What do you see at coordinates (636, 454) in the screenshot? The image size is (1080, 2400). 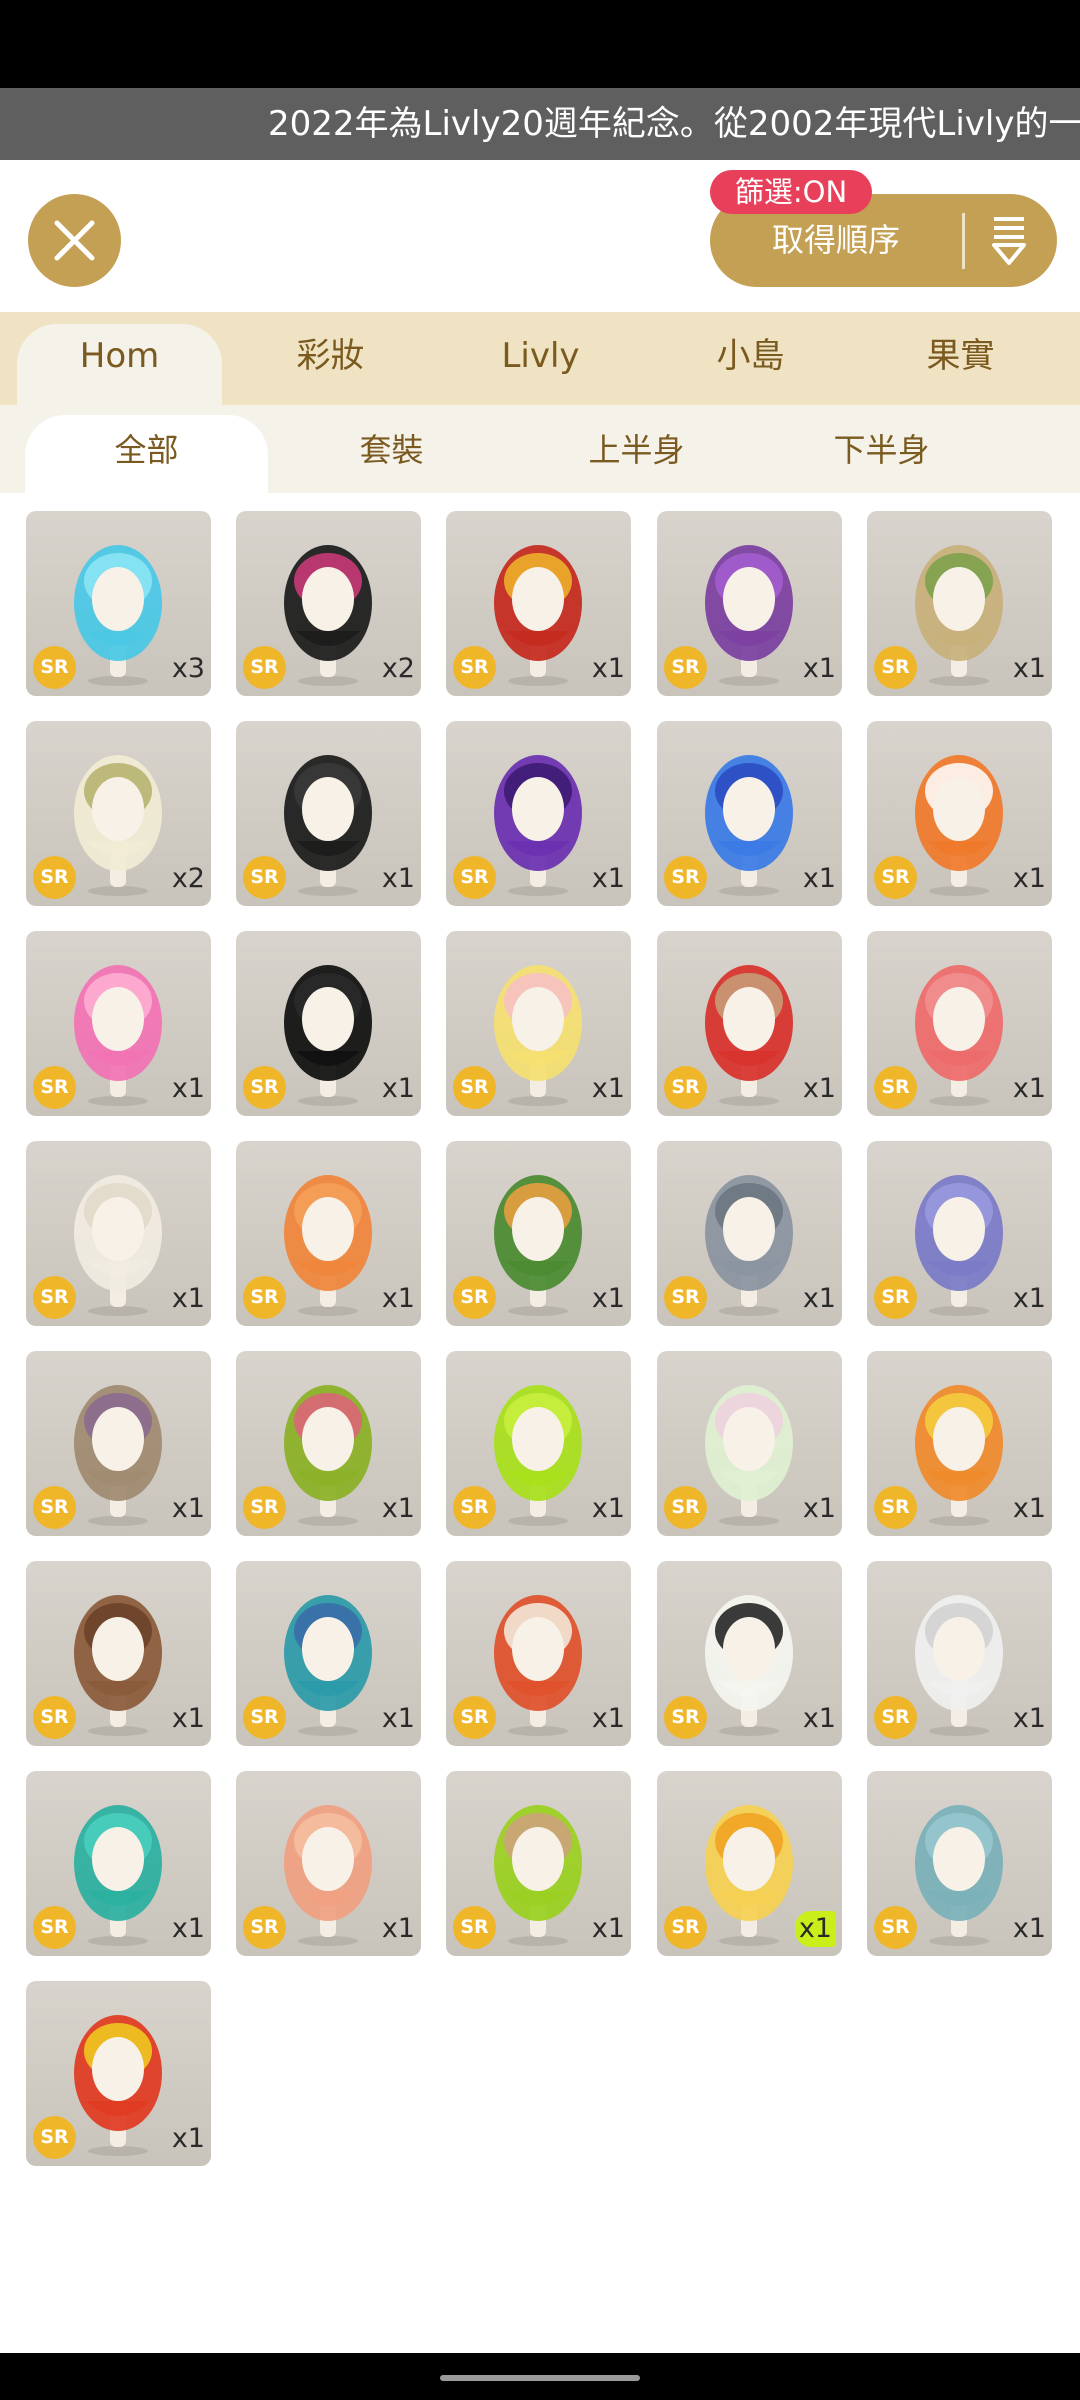 I see `subtab-upper-body: 上半身` at bounding box center [636, 454].